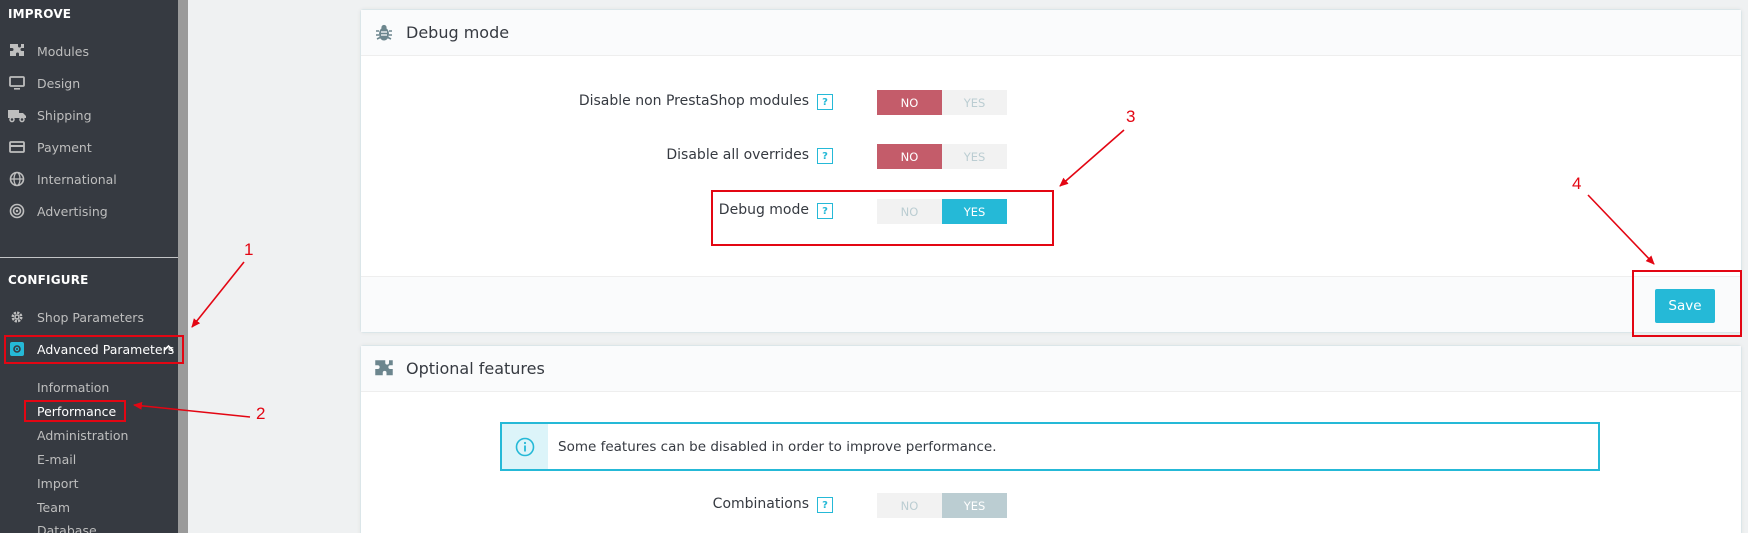 This screenshot has height=533, width=1748. Describe the element at coordinates (64, 147) in the screenshot. I see `sidebar-item-label: Payment` at that location.